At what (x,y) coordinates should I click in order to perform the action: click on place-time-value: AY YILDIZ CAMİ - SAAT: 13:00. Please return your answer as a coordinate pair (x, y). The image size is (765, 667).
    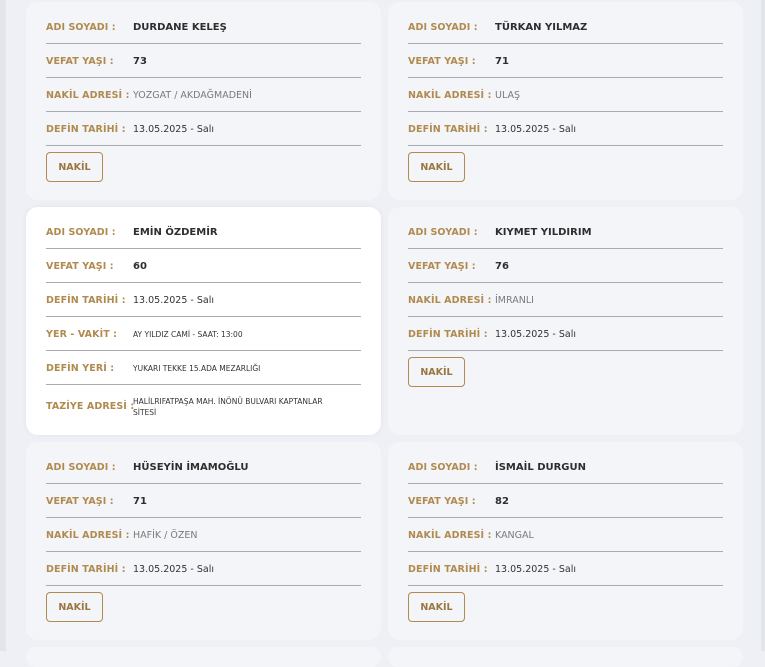
    Looking at the image, I should click on (188, 334).